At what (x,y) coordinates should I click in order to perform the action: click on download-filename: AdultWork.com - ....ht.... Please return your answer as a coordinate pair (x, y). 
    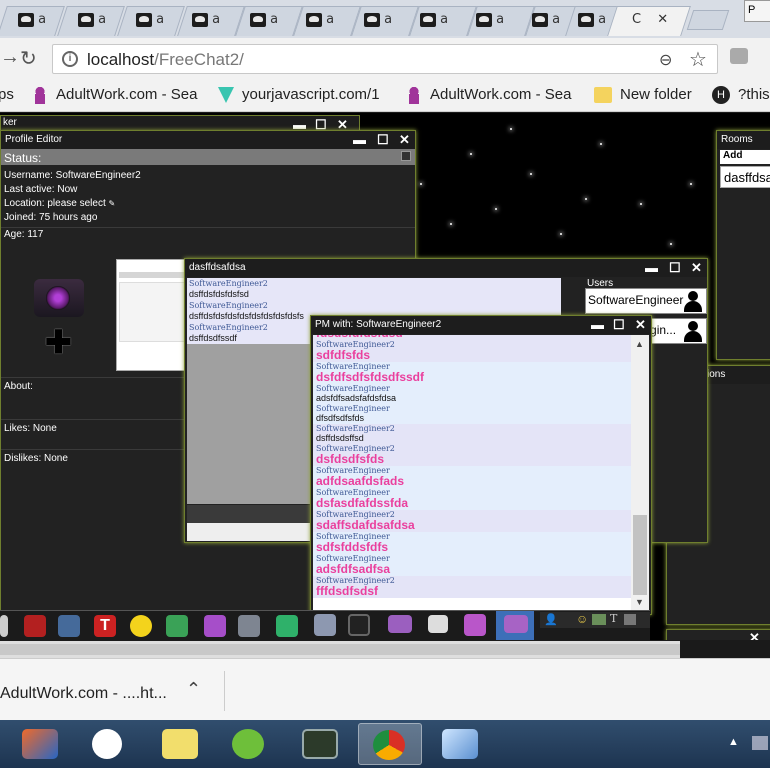
    Looking at the image, I should click on (83, 694).